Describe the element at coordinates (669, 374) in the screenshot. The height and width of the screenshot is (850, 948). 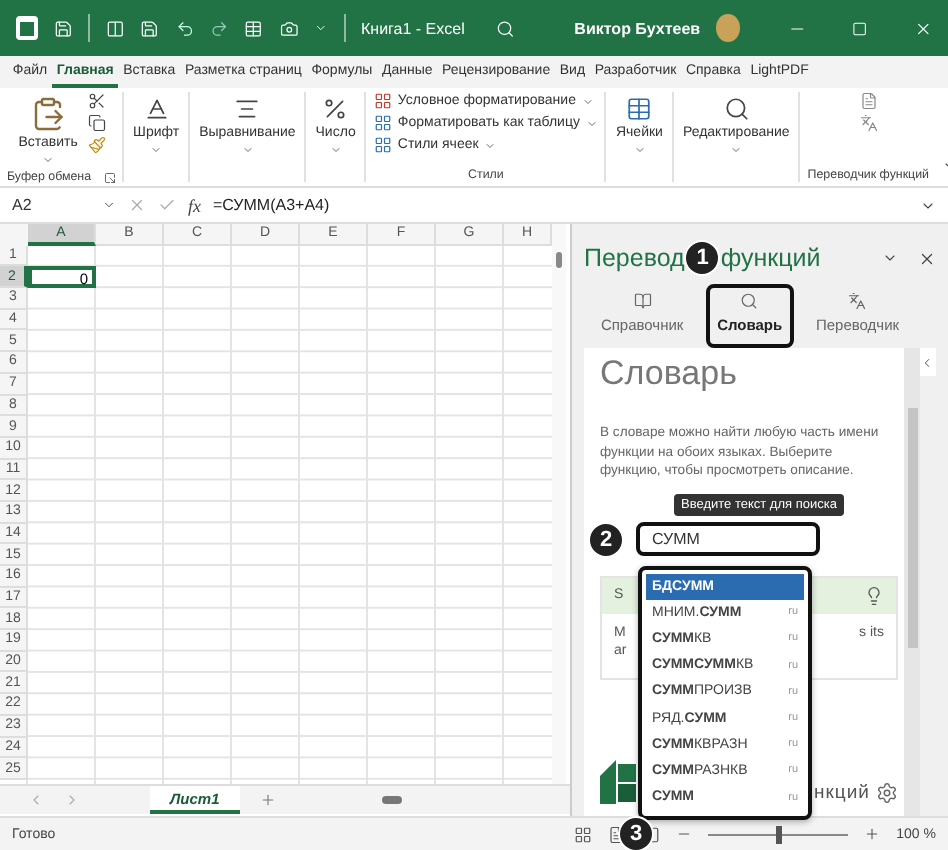
I see `section-heading: Словарь` at that location.